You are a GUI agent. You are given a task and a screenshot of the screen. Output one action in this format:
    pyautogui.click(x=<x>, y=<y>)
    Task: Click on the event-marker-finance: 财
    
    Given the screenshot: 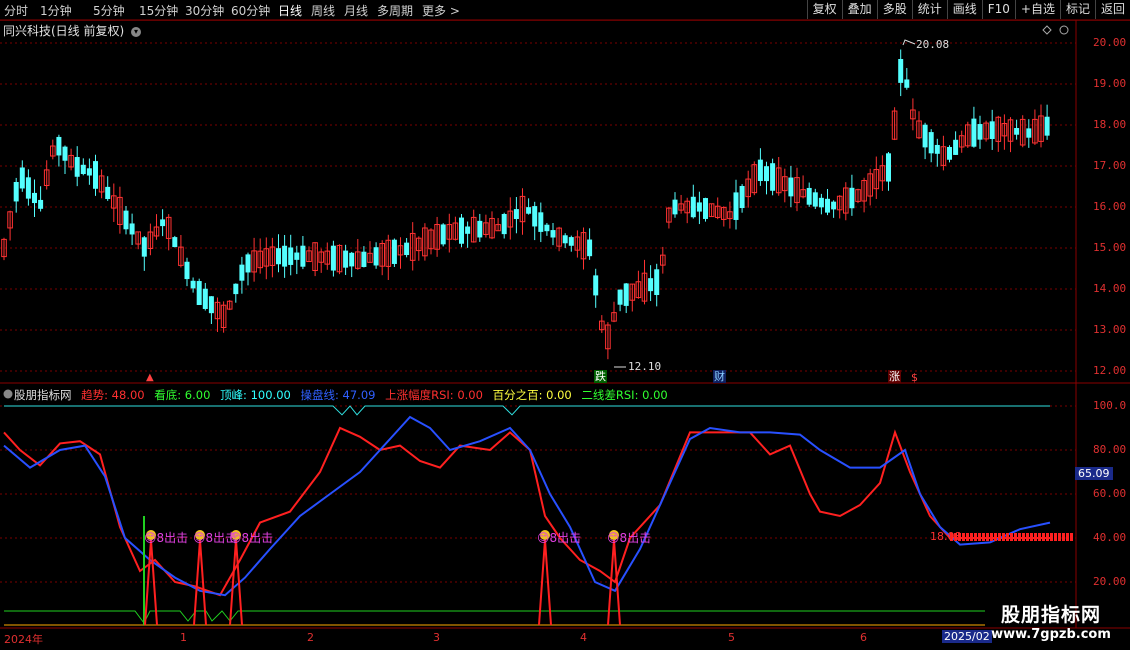 What is the action you would take?
    pyautogui.click(x=719, y=376)
    